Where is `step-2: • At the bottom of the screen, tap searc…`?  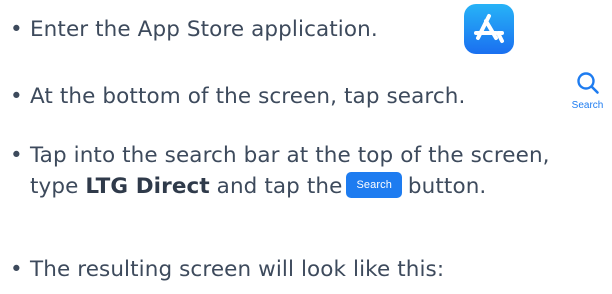 step-2: • At the bottom of the screen, tap searc… is located at coordinates (310, 98).